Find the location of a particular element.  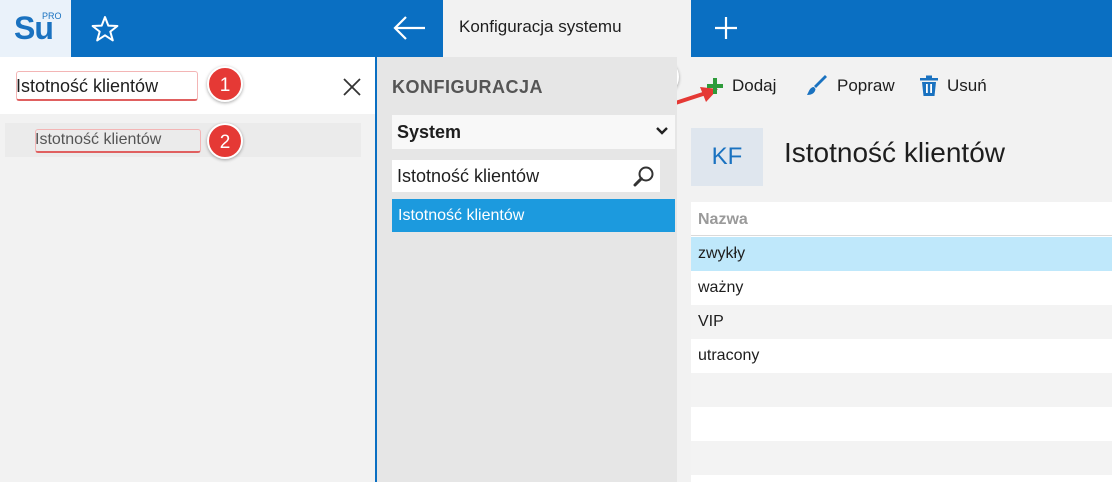

star-icon is located at coordinates (105, 29).